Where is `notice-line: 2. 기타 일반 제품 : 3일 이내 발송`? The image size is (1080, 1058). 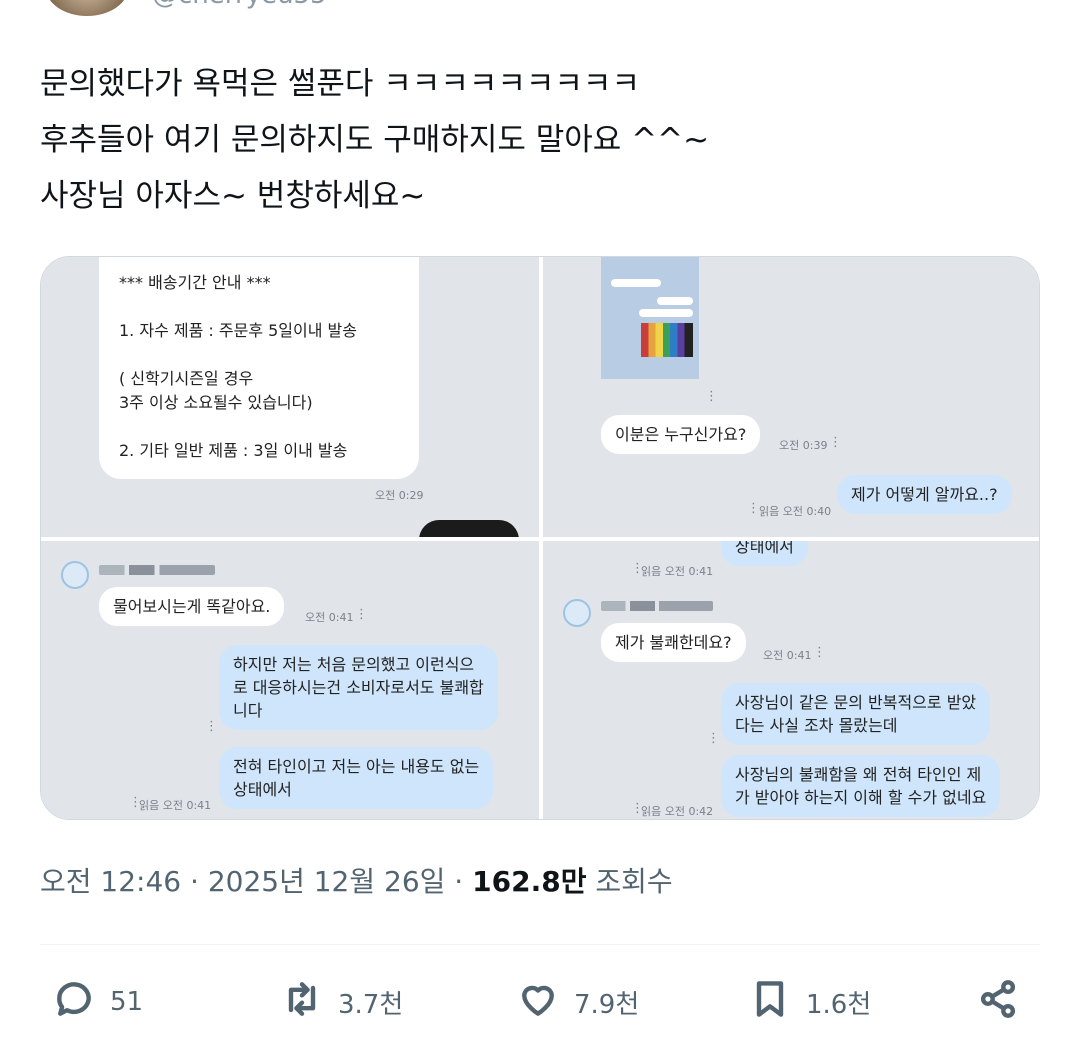 notice-line: 2. 기타 일반 제품 : 3일 이내 발송 is located at coordinates (233, 450).